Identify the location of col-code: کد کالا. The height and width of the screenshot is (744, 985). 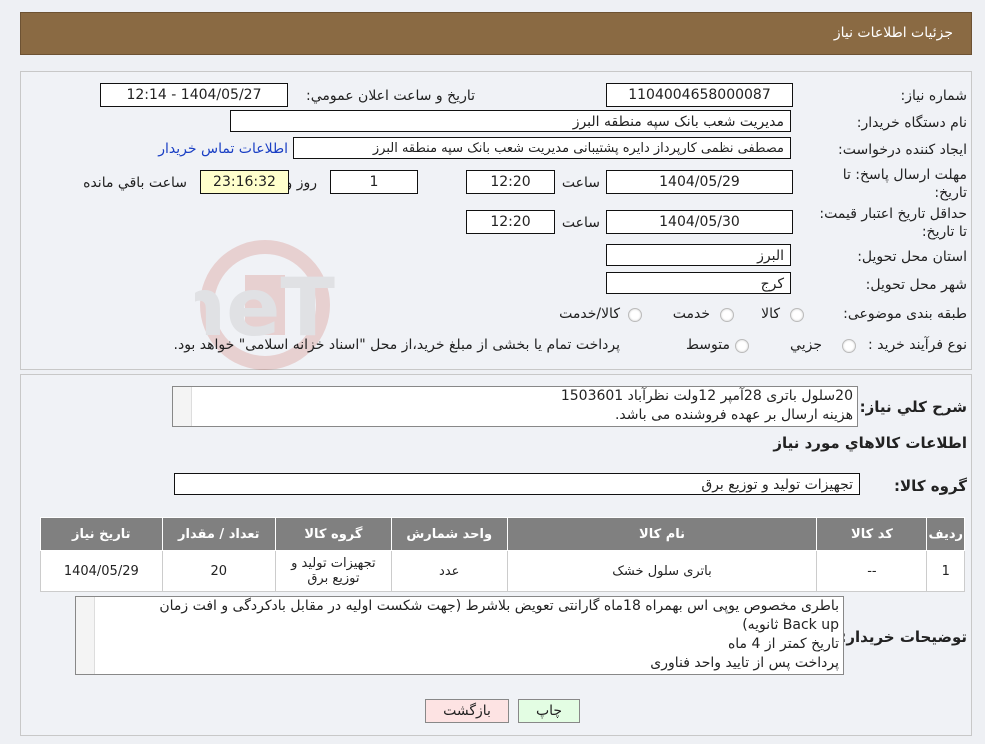
(872, 534).